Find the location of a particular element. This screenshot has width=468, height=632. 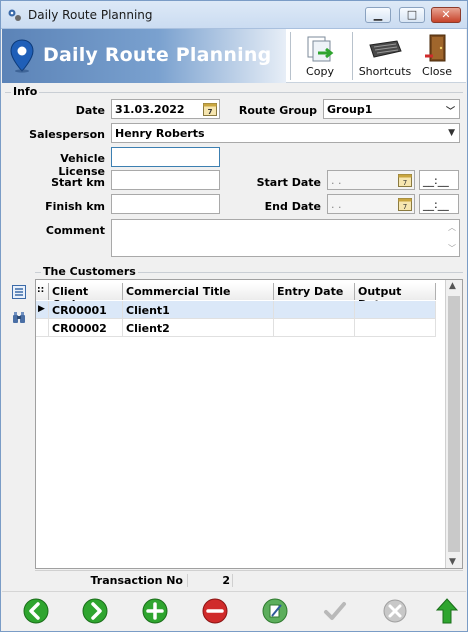

maximize-button: □ is located at coordinates (412, 15).